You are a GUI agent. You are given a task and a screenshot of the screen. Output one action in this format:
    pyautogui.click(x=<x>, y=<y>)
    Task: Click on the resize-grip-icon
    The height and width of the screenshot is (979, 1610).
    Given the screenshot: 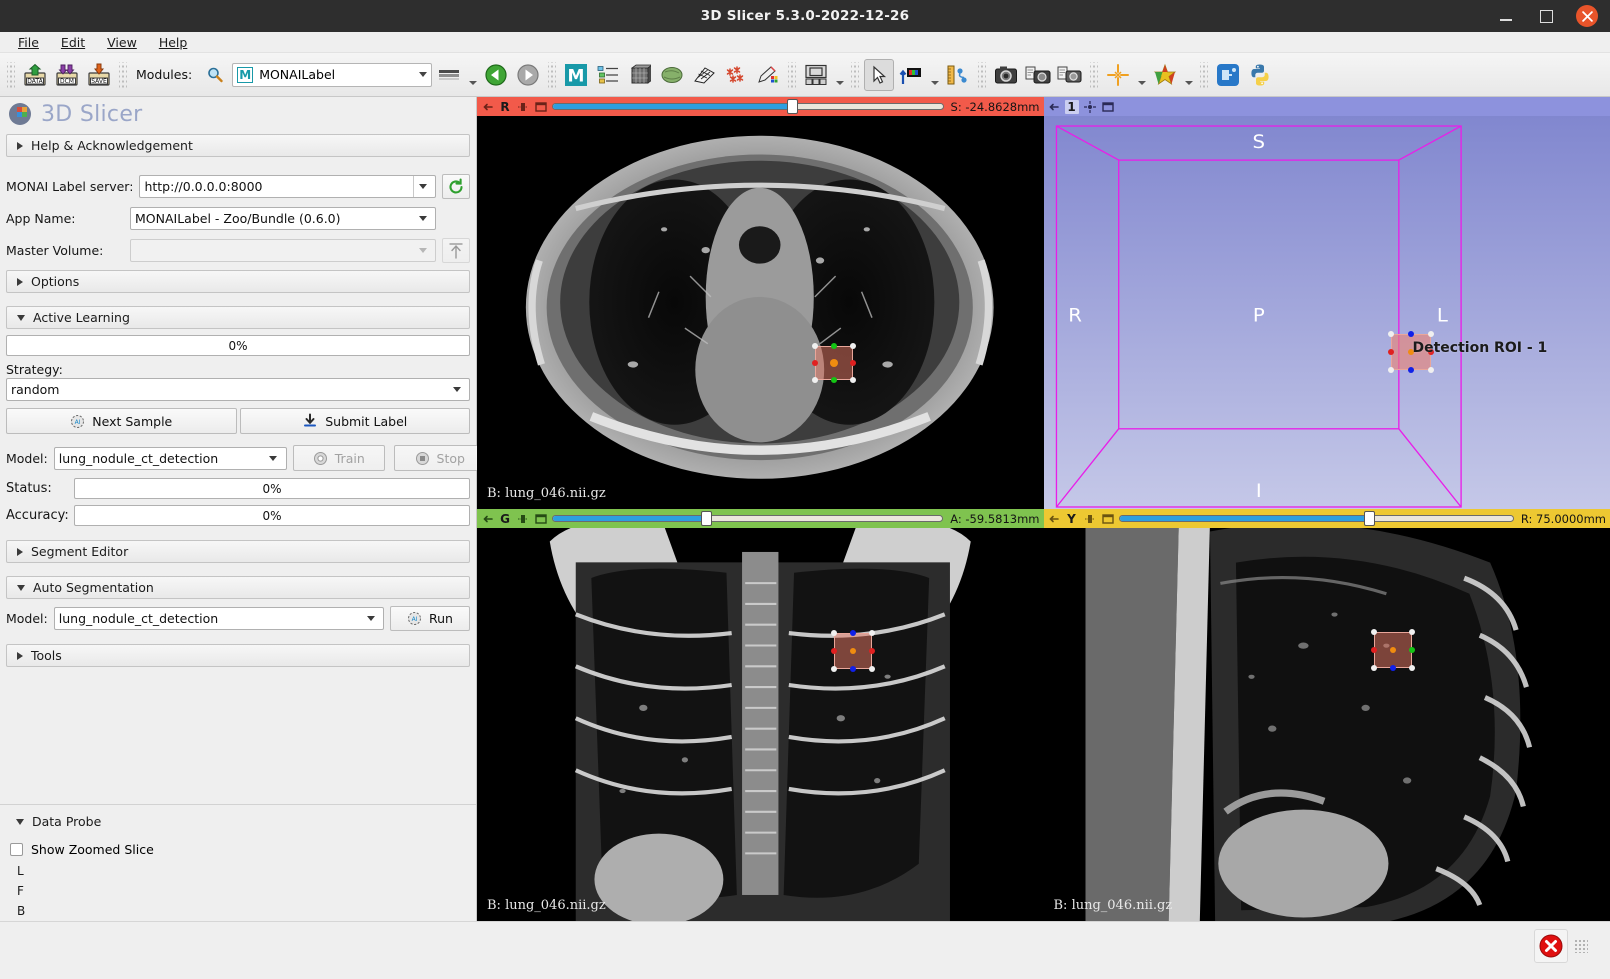 What is the action you would take?
    pyautogui.click(x=1581, y=945)
    